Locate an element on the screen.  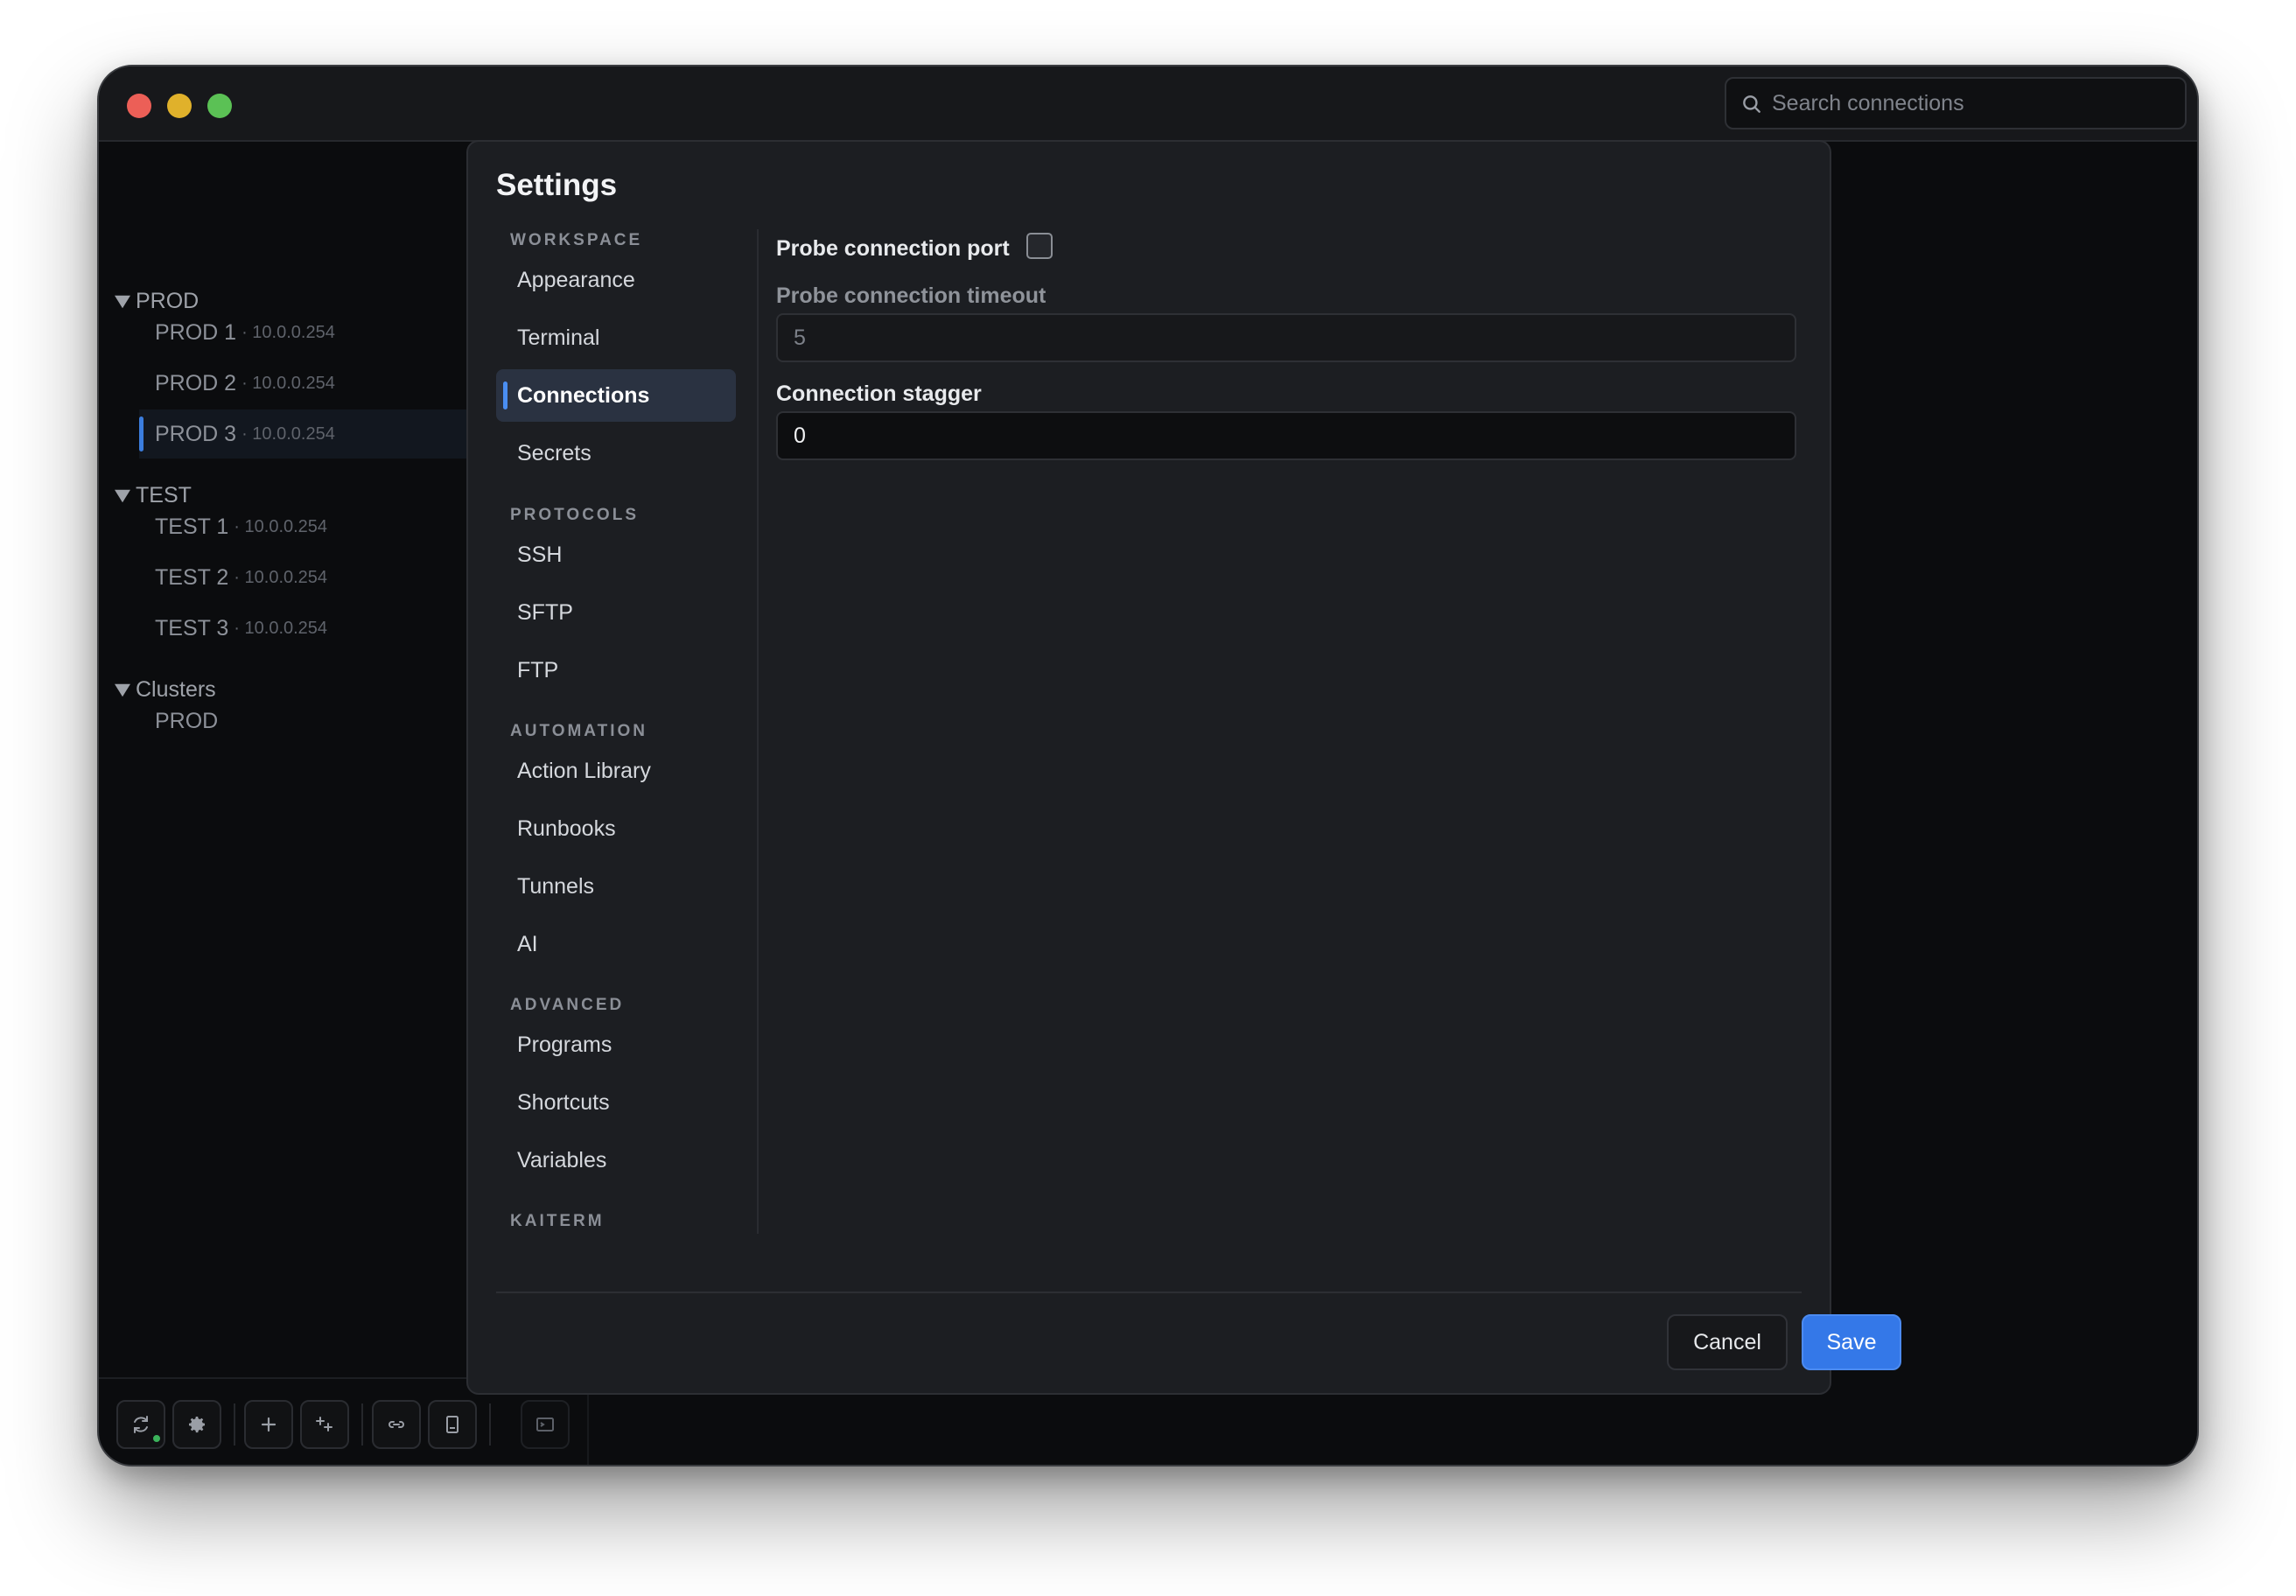
stagger-field: 0 is located at coordinates (1286, 435).